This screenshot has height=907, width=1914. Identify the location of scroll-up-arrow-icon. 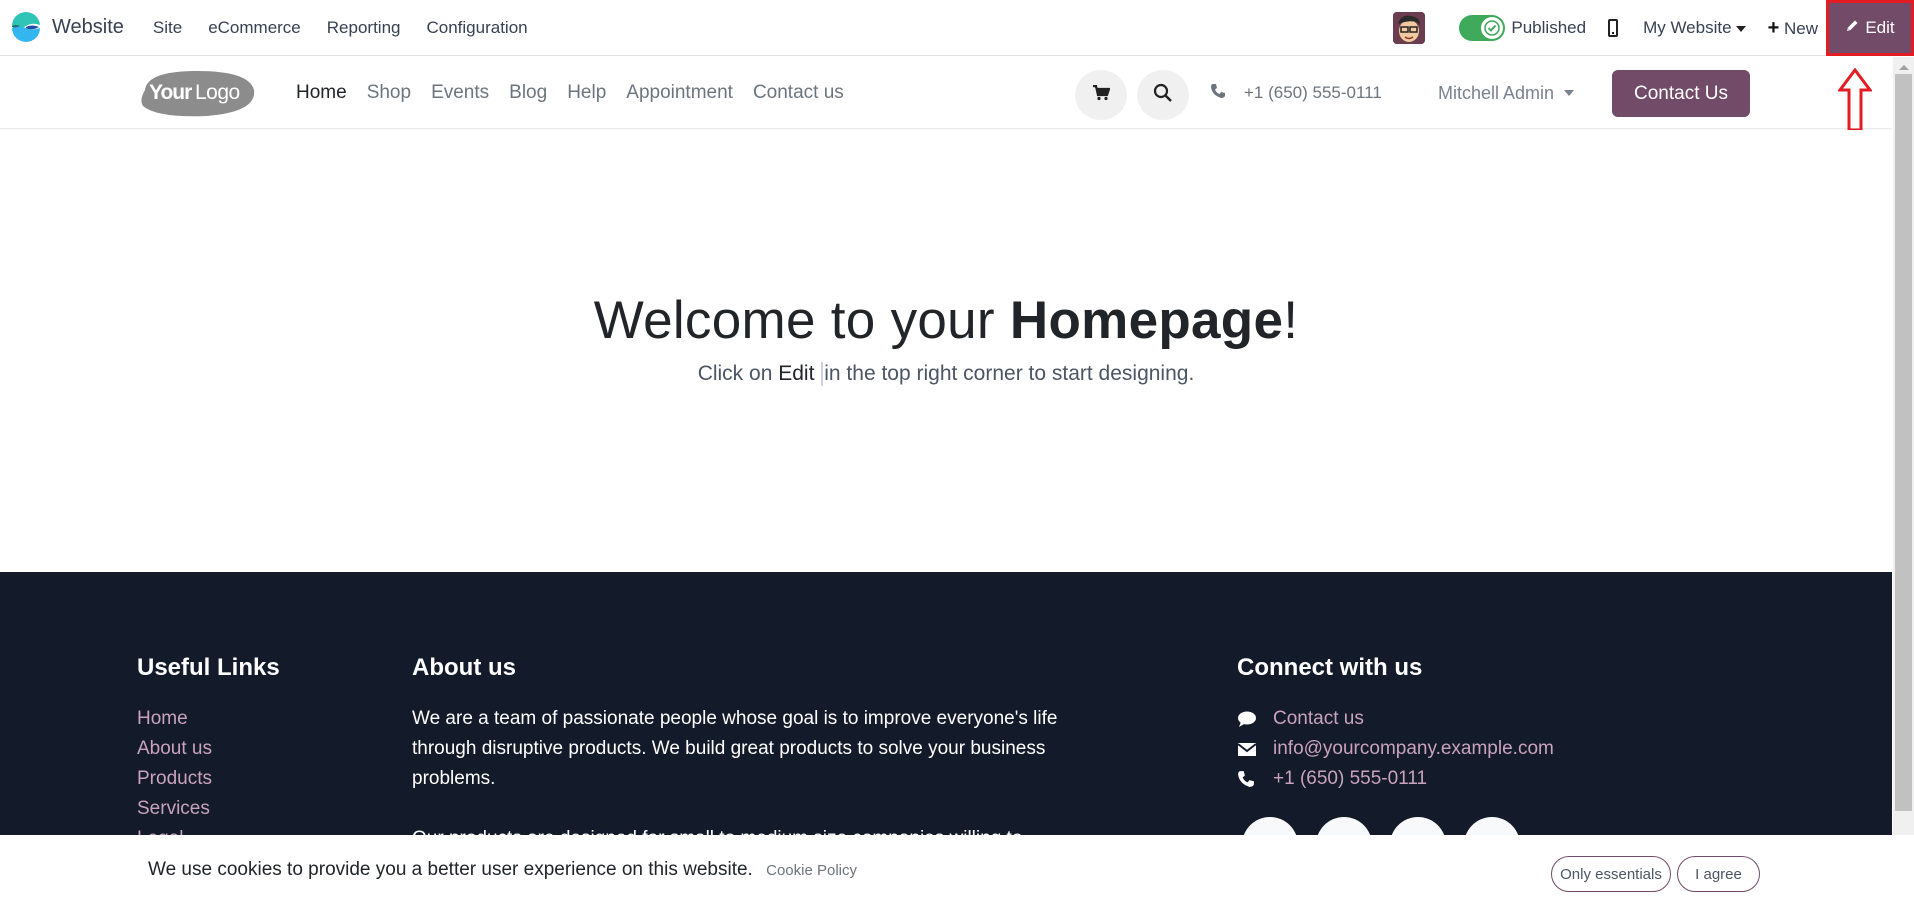
(1904, 67).